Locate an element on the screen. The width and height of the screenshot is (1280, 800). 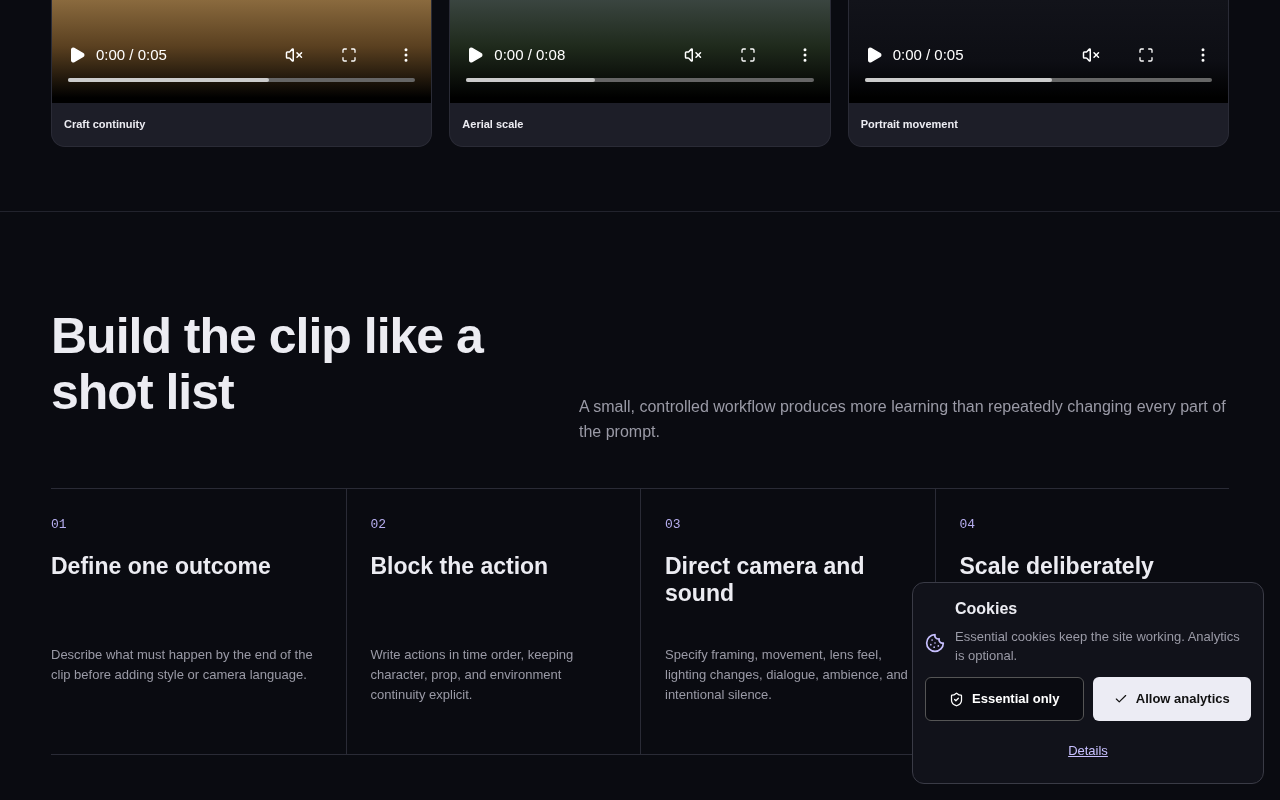
details-link: Details is located at coordinates (1088, 751).